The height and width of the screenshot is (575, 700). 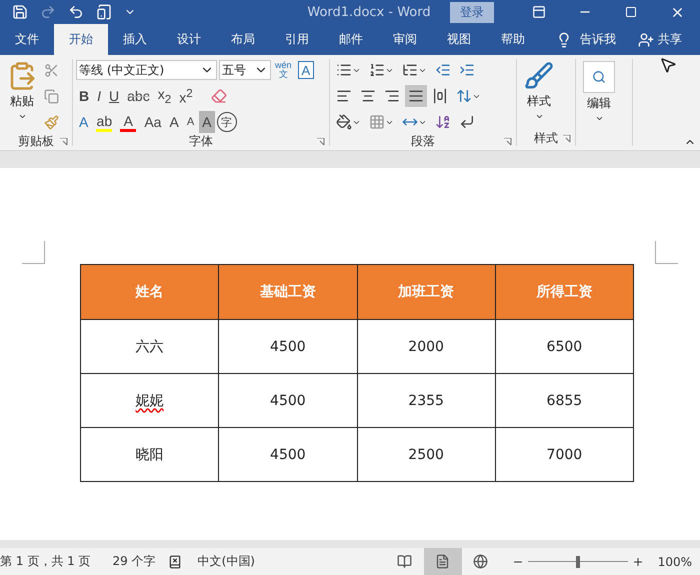 I want to click on read-mode-icon, so click(x=404, y=561).